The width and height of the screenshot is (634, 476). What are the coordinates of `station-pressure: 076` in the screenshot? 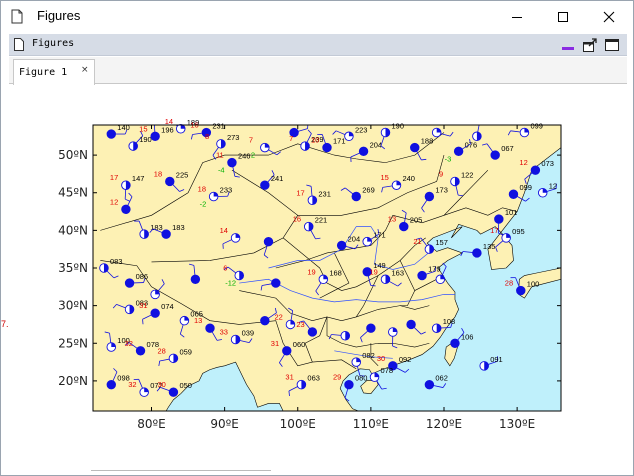 It's located at (471, 144).